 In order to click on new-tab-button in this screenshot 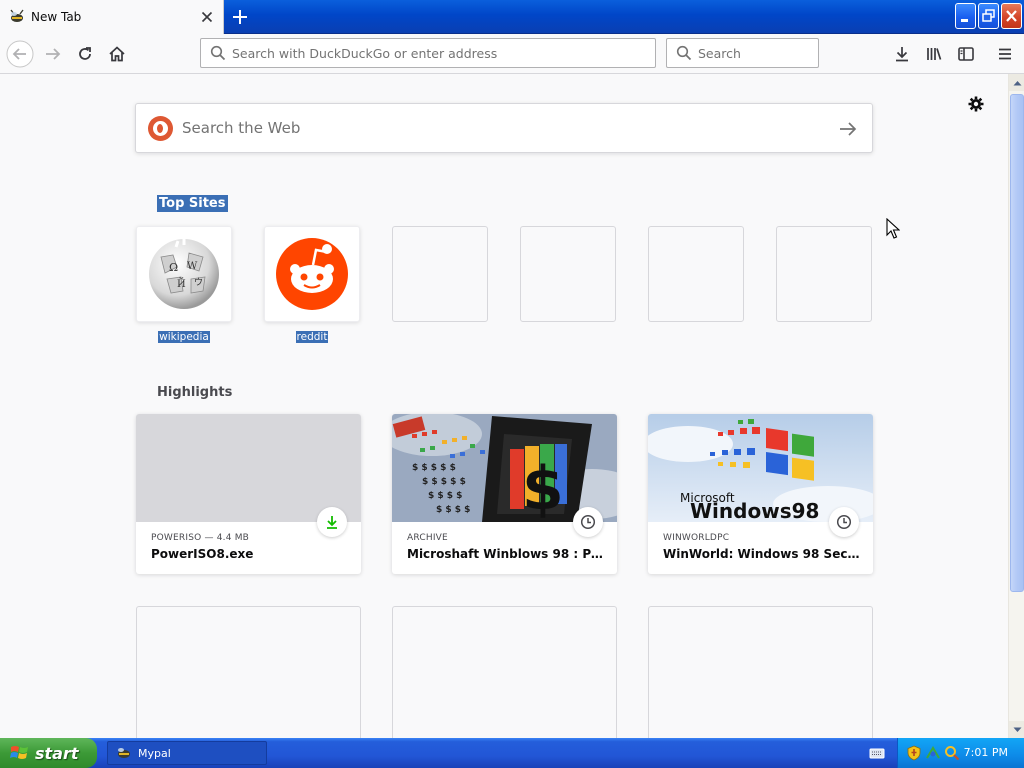, I will do `click(240, 17)`.